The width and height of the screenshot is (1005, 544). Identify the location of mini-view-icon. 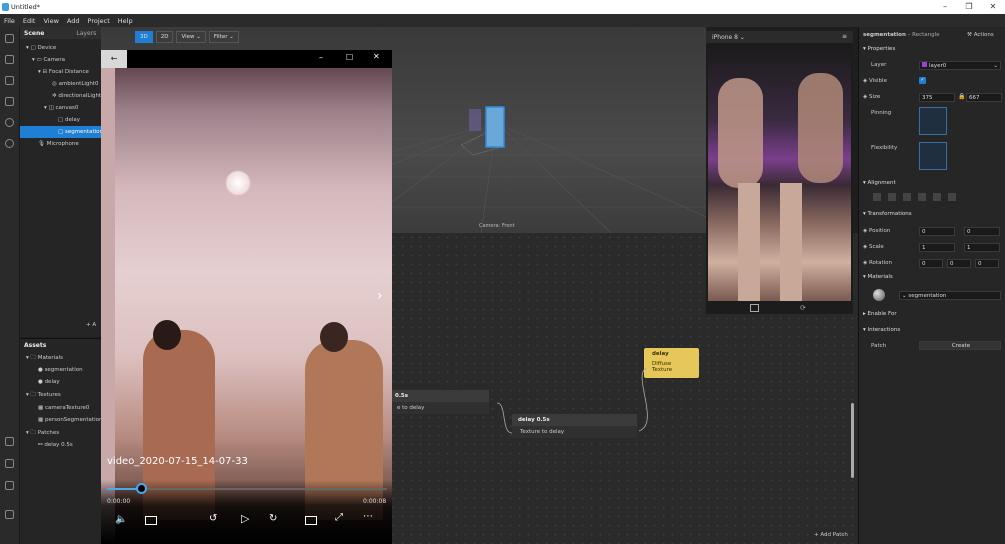
(311, 520).